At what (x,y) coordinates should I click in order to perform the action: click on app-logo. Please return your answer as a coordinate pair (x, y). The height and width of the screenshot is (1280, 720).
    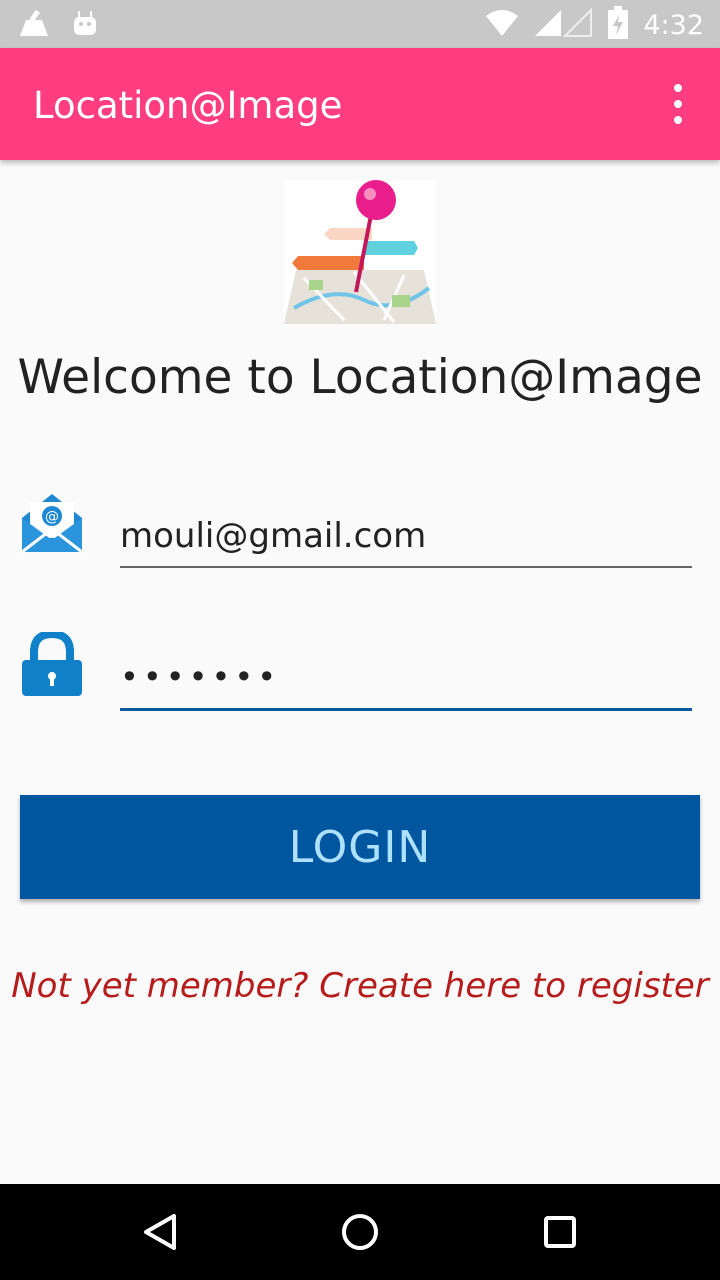
    Looking at the image, I should click on (360, 252).